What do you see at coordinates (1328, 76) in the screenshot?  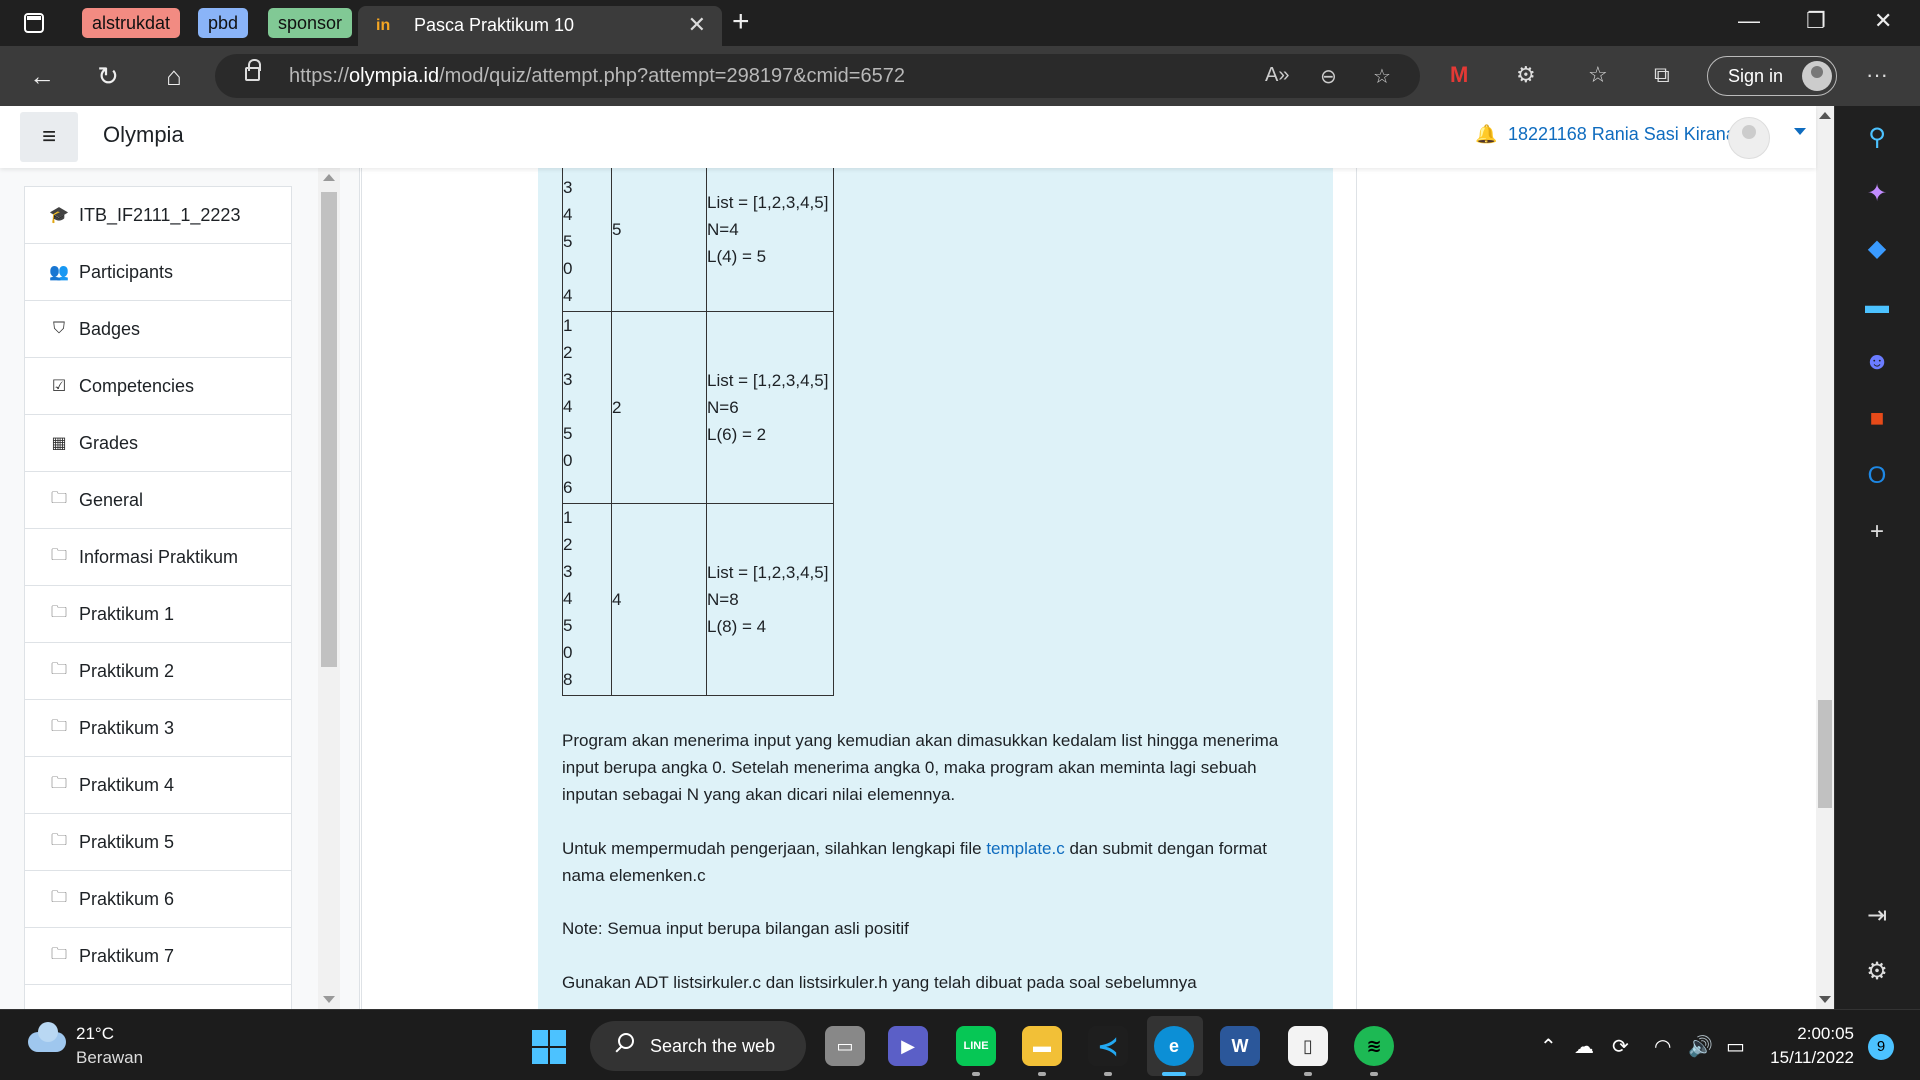 I see `zoom-out-icon: ⊖` at bounding box center [1328, 76].